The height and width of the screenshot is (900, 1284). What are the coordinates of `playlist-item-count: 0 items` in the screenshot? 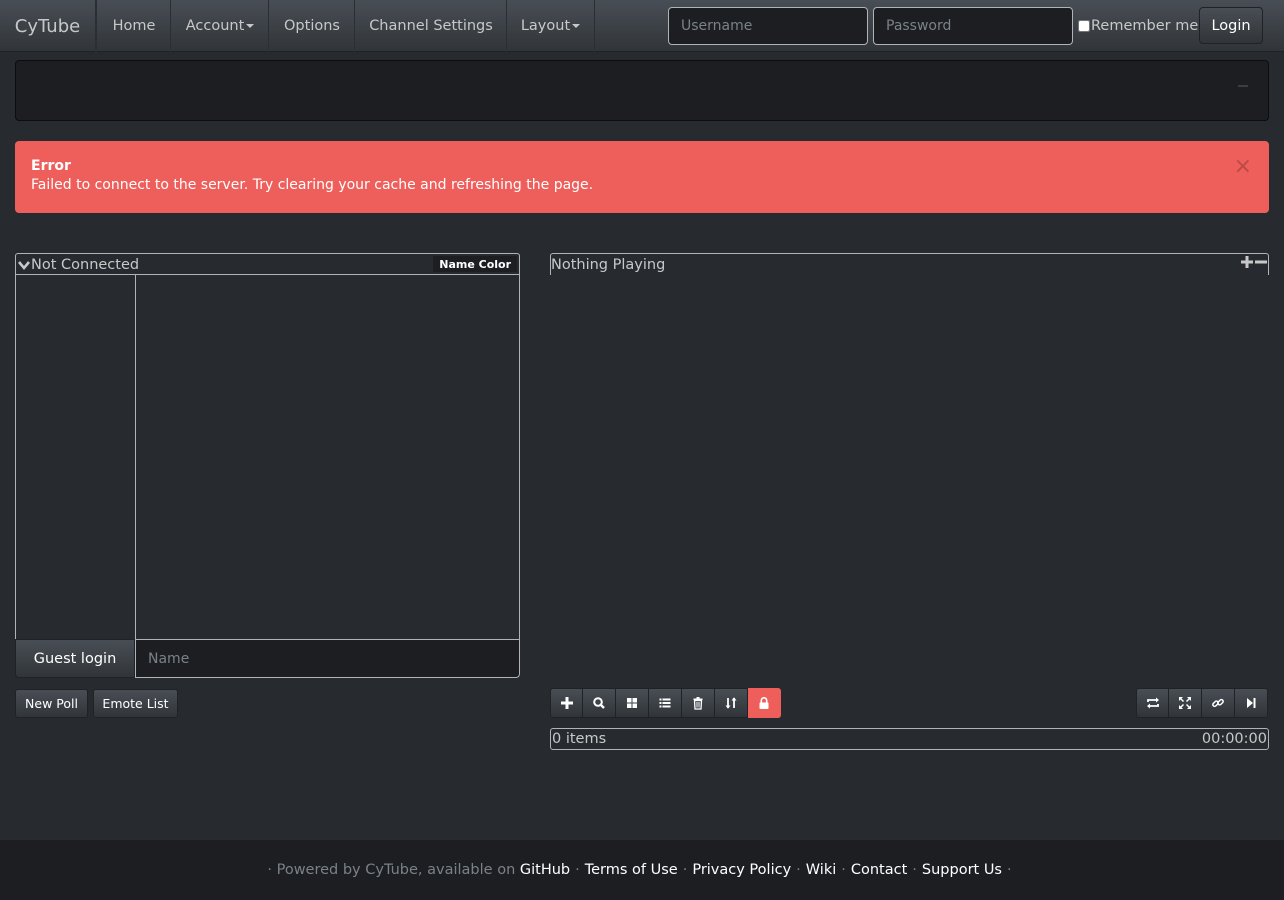 It's located at (579, 739).